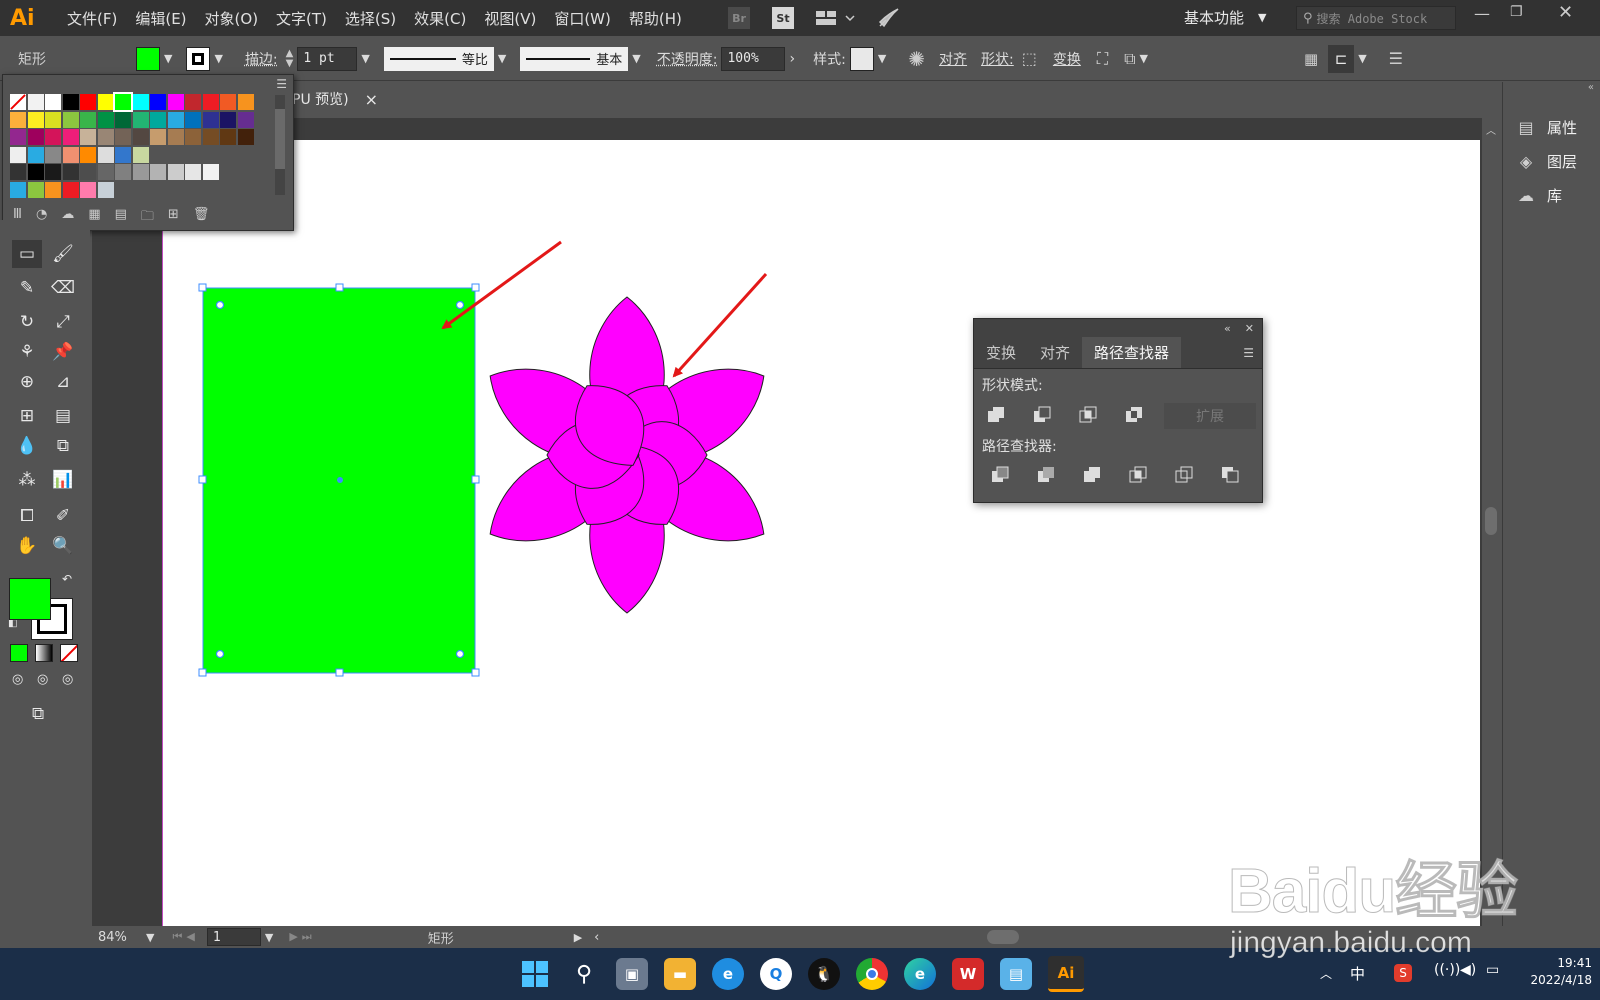 The height and width of the screenshot is (1000, 1600). Describe the element at coordinates (1482, 13) in the screenshot. I see `minimize-button: —` at that location.